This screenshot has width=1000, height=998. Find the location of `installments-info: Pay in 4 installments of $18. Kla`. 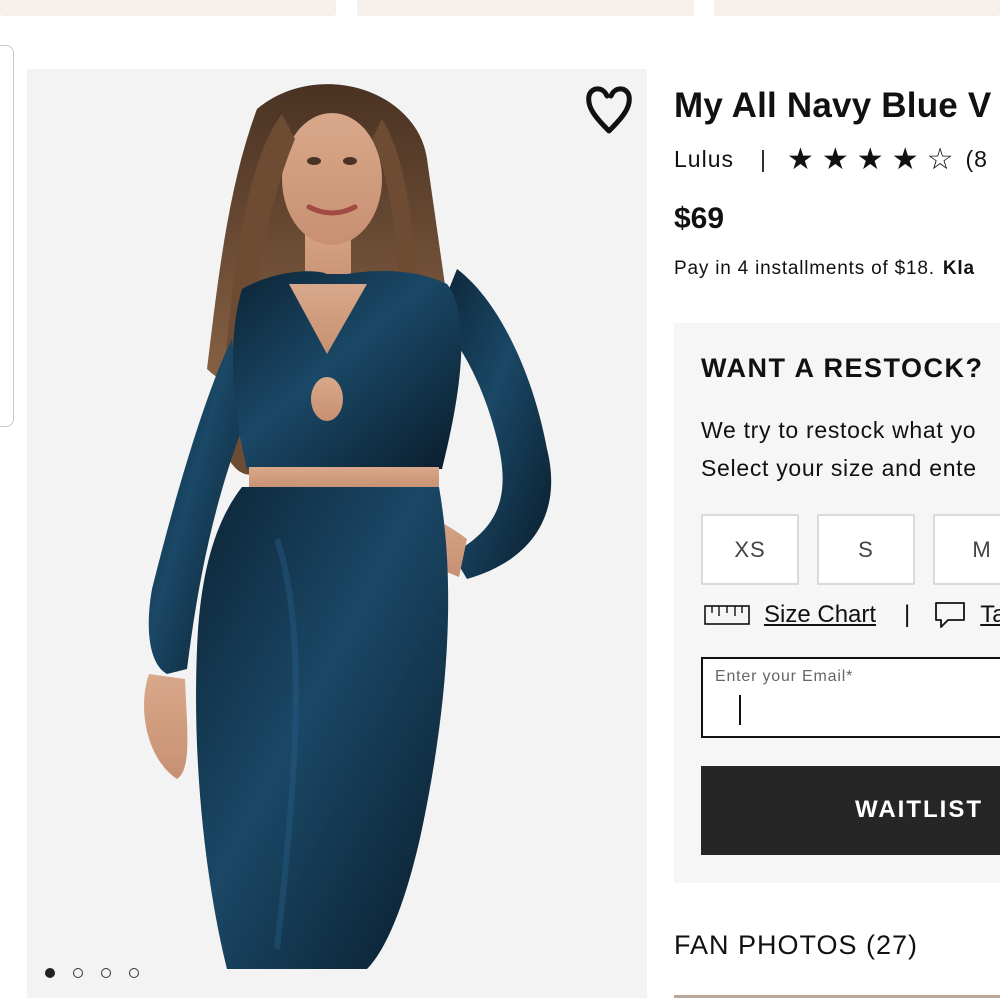

installments-info: Pay in 4 installments of $18. Kla is located at coordinates (824, 269).